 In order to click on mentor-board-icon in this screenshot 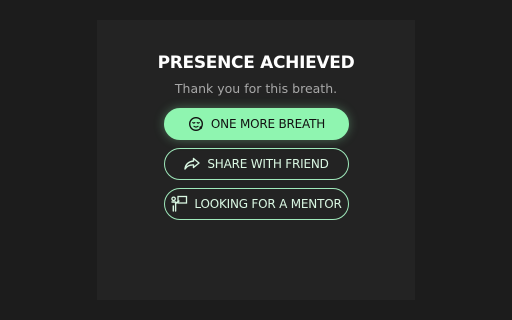, I will do `click(179, 204)`.